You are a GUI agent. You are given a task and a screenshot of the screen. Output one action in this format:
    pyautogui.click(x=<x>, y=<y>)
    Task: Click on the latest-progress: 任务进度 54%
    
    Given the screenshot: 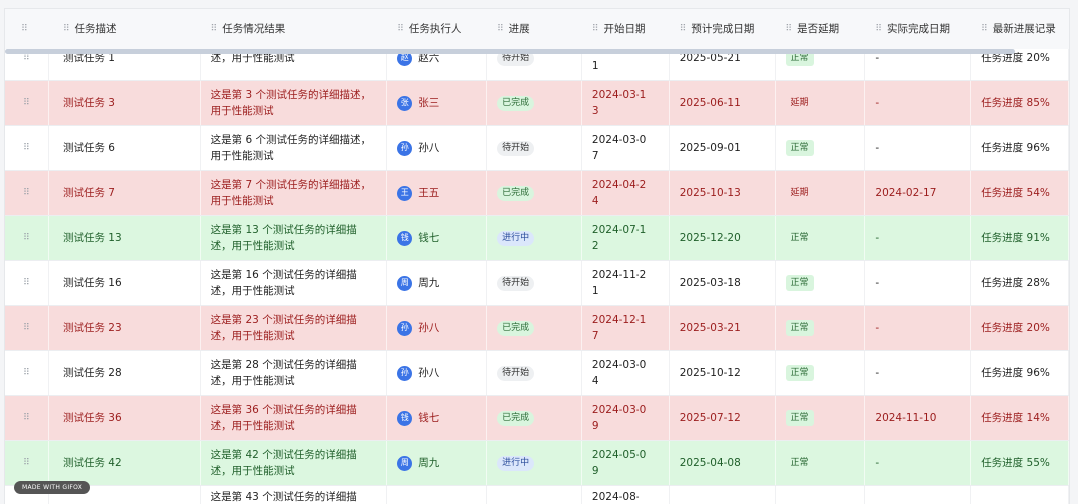 What is the action you would take?
    pyautogui.click(x=1020, y=193)
    